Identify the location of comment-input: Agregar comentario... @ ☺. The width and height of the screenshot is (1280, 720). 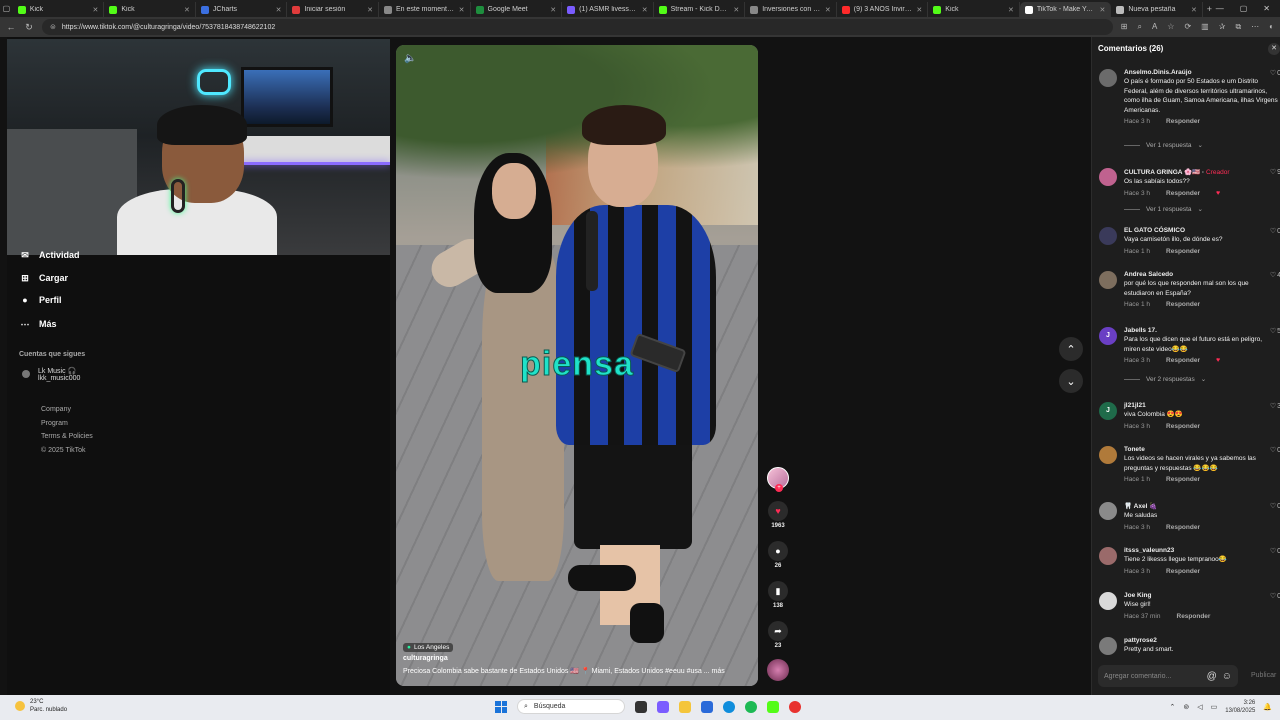
(1168, 676).